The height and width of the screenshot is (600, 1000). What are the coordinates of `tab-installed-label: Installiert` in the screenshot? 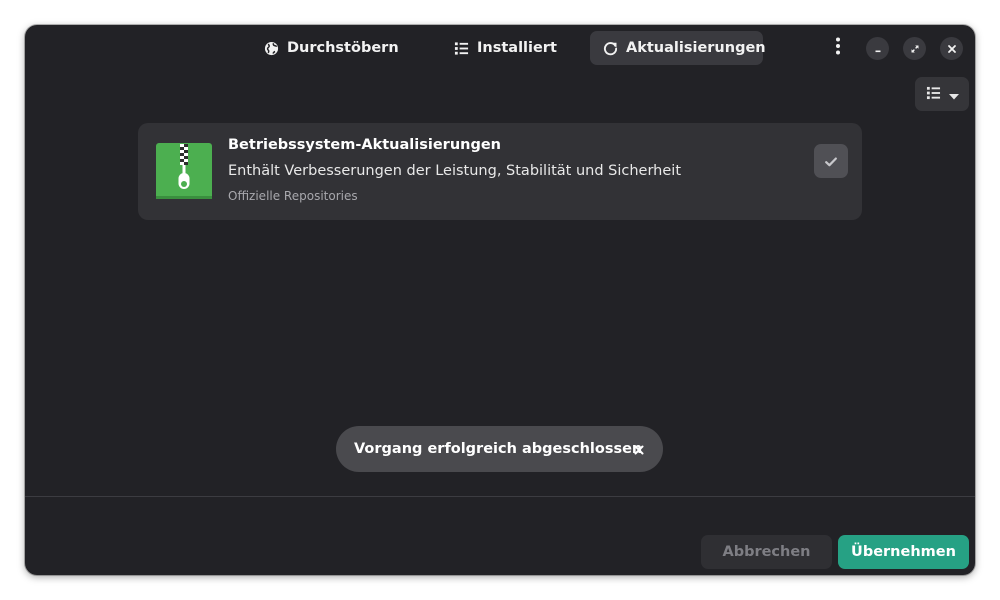 It's located at (517, 48).